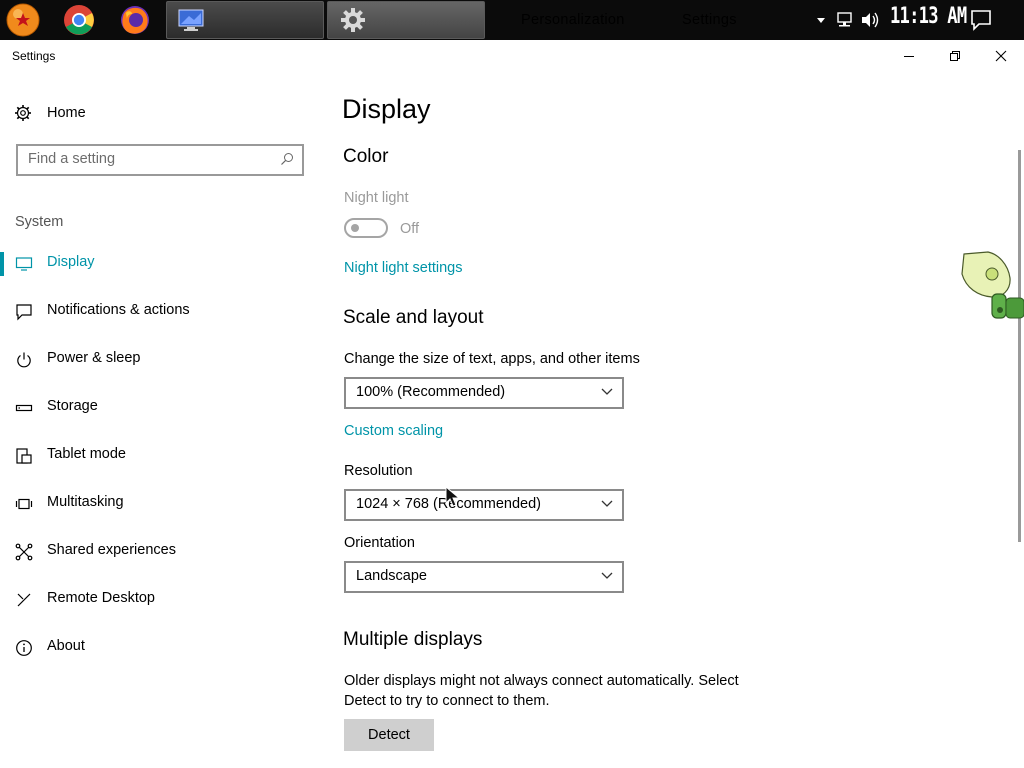  Describe the element at coordinates (24, 456) in the screenshot. I see `tablet-icon` at that location.